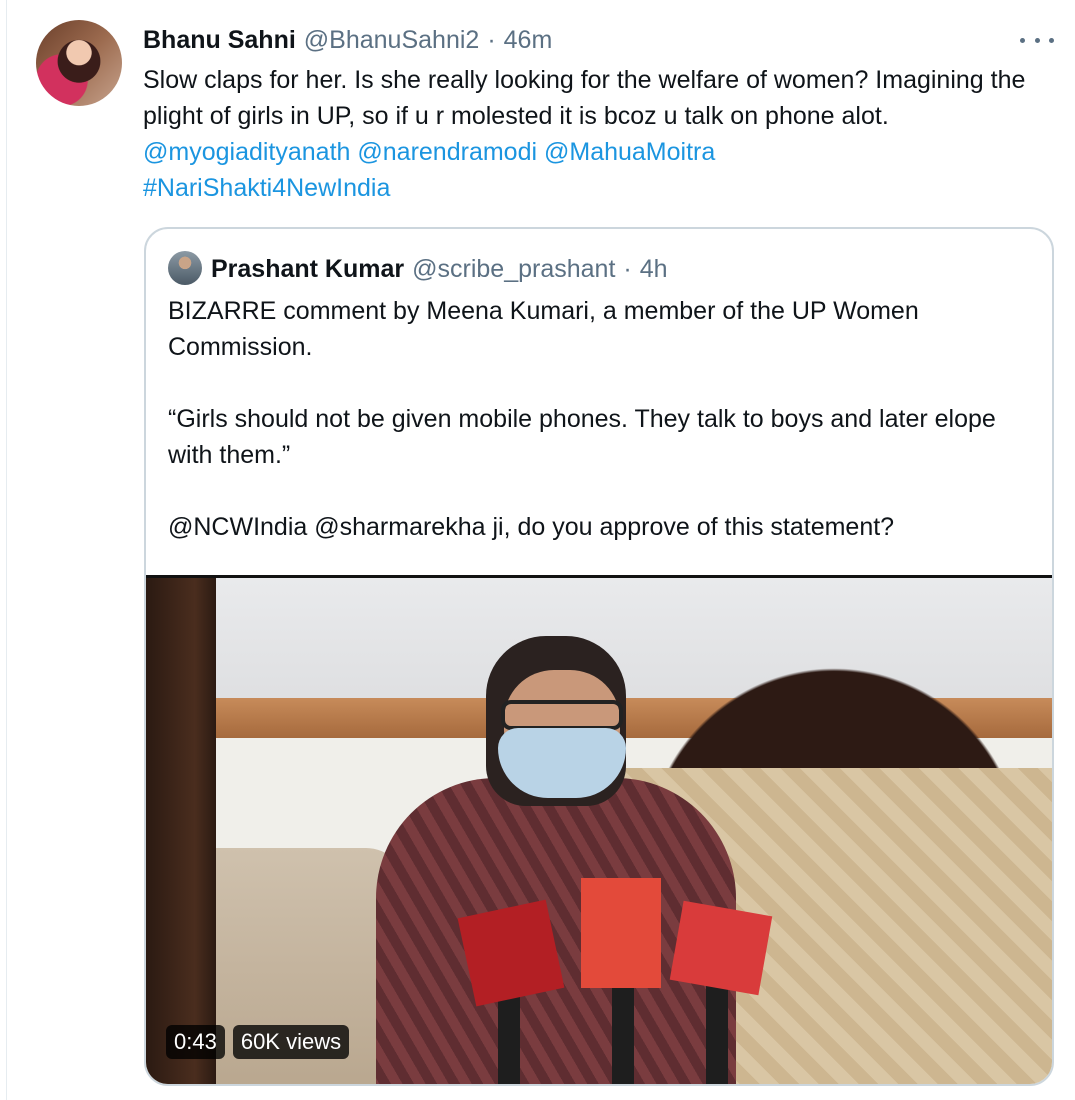 The width and height of the screenshot is (1075, 1100). What do you see at coordinates (219, 40) in the screenshot?
I see `display-name: Bhanu Sahni` at bounding box center [219, 40].